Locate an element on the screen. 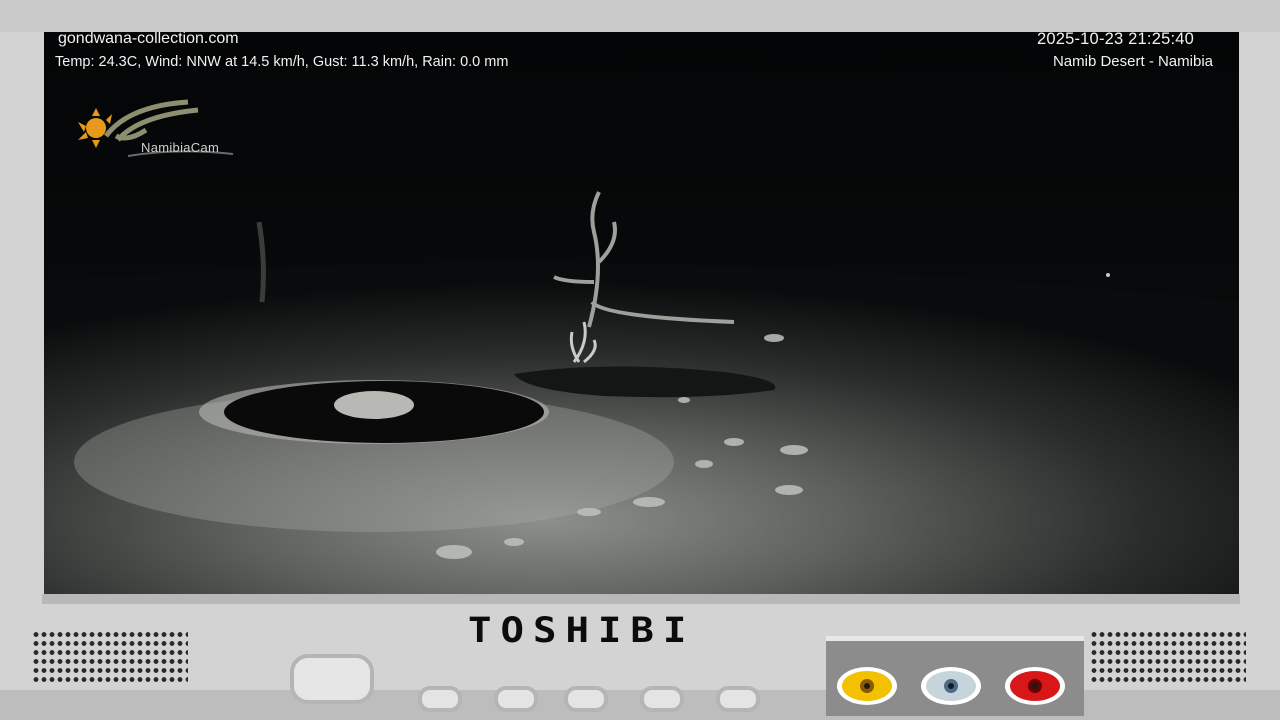 Image resolution: width=1280 pixels, height=720 pixels. tv-brand-label: TOSHIBI is located at coordinates (582, 630).